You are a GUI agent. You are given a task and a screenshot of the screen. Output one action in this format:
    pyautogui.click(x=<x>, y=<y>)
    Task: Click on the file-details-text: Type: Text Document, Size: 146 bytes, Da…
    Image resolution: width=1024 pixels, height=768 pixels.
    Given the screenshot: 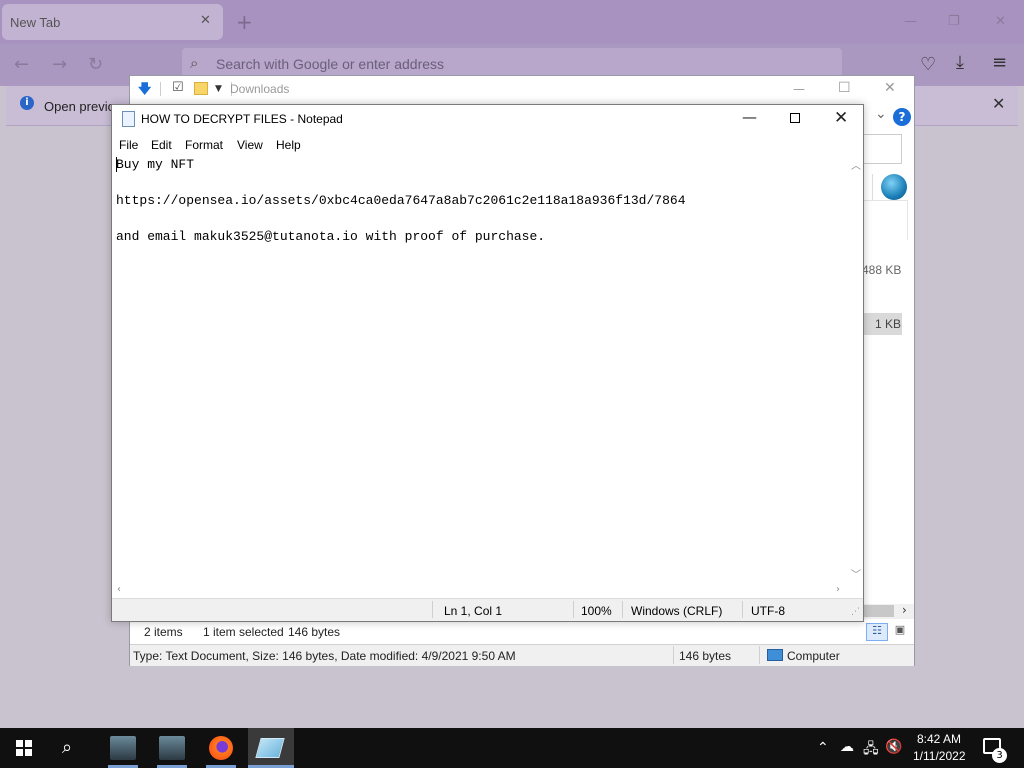 What is the action you would take?
    pyautogui.click(x=324, y=656)
    